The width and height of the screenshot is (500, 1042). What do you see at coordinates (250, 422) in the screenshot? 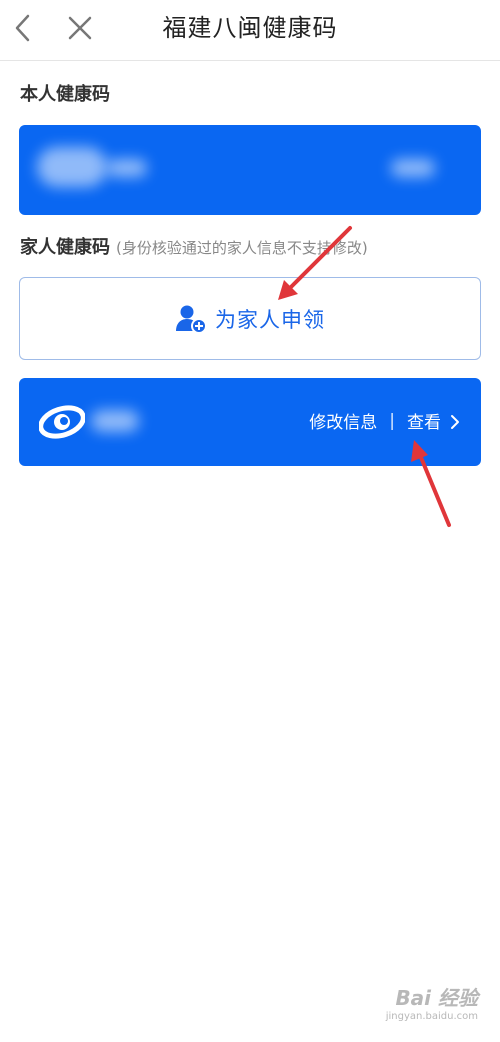
I see `family-member-card: 修改信息 | 查看` at bounding box center [250, 422].